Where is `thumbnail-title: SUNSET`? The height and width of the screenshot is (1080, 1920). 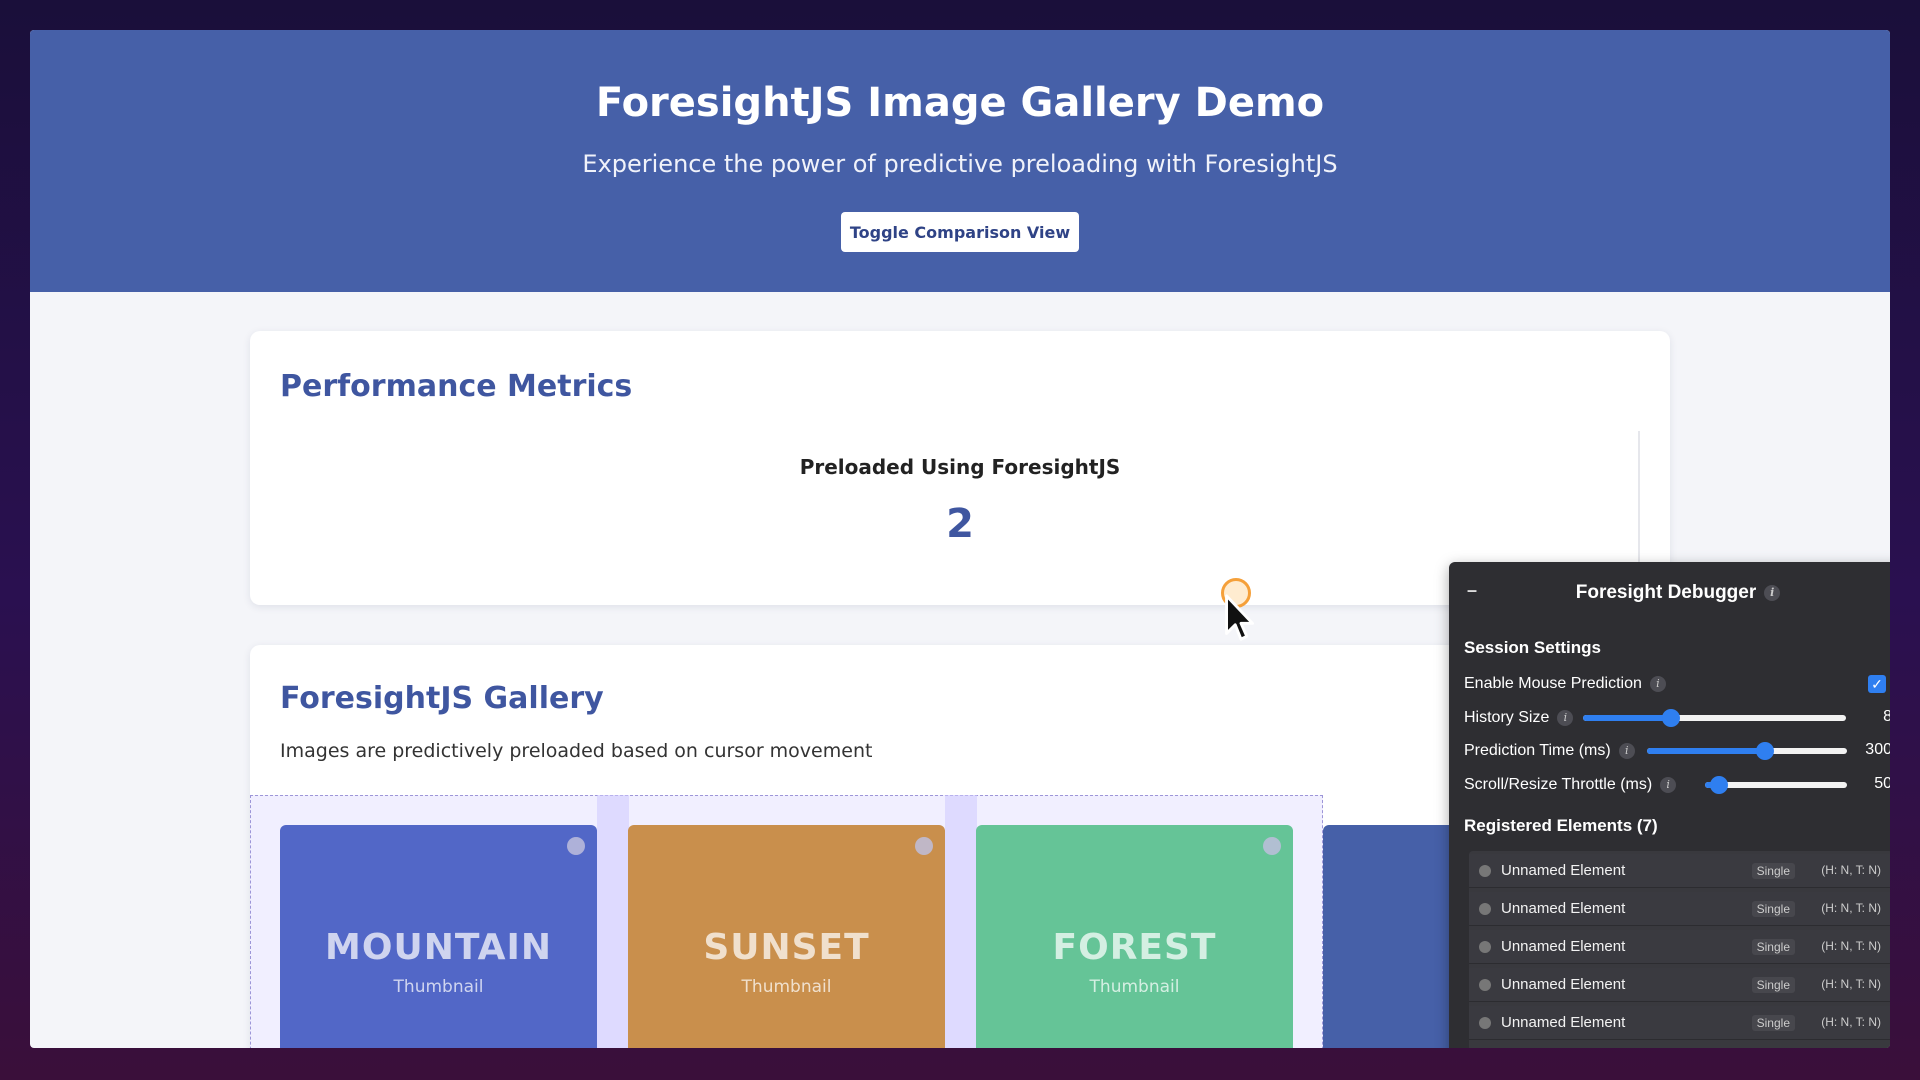 thumbnail-title: SUNSET is located at coordinates (786, 947).